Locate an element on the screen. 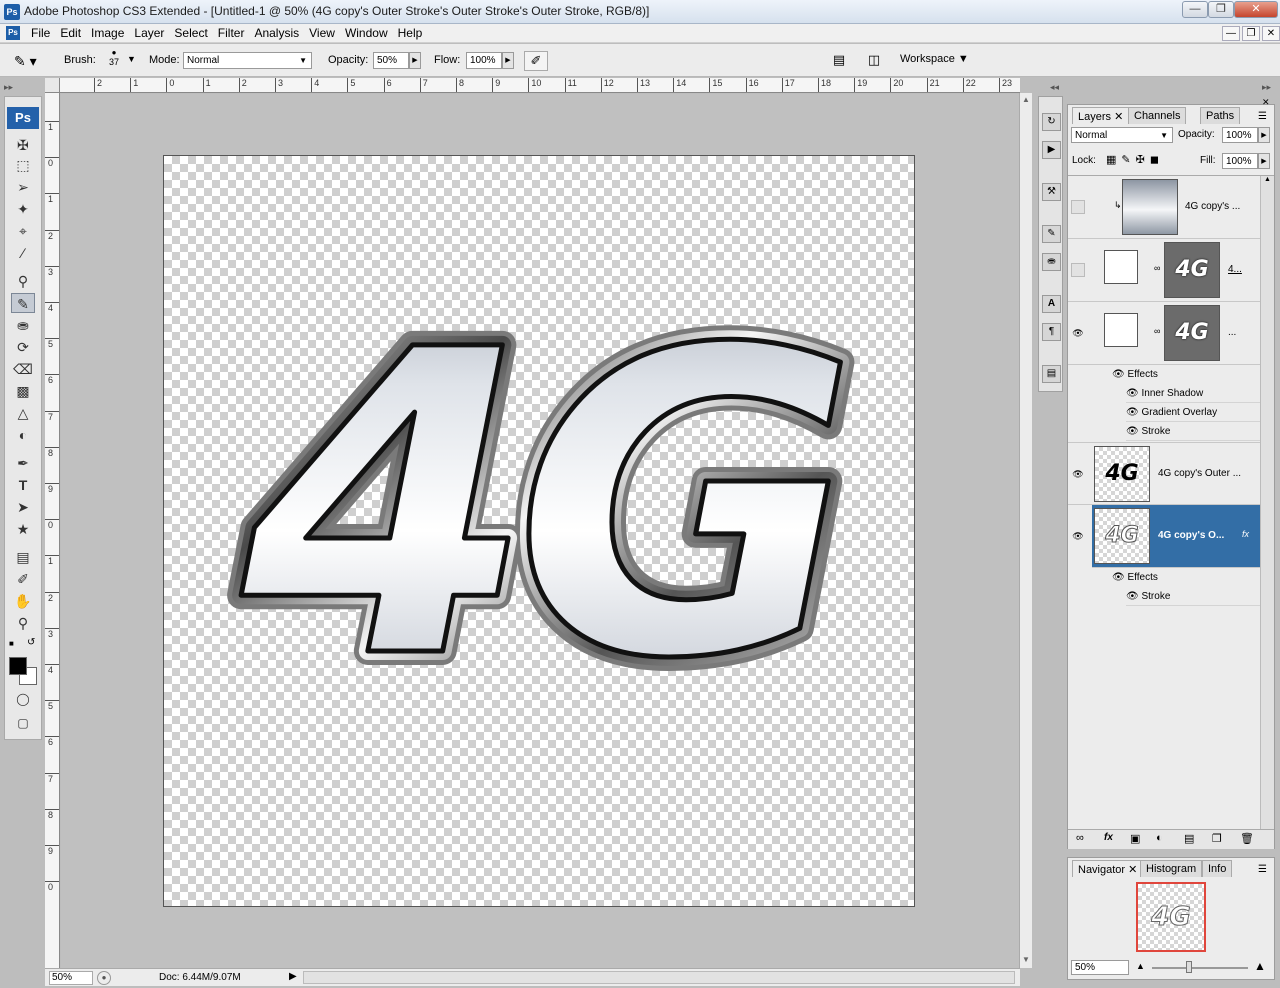 This screenshot has height=988, width=1280. screen-mode-icon: ▢ is located at coordinates (23, 723).